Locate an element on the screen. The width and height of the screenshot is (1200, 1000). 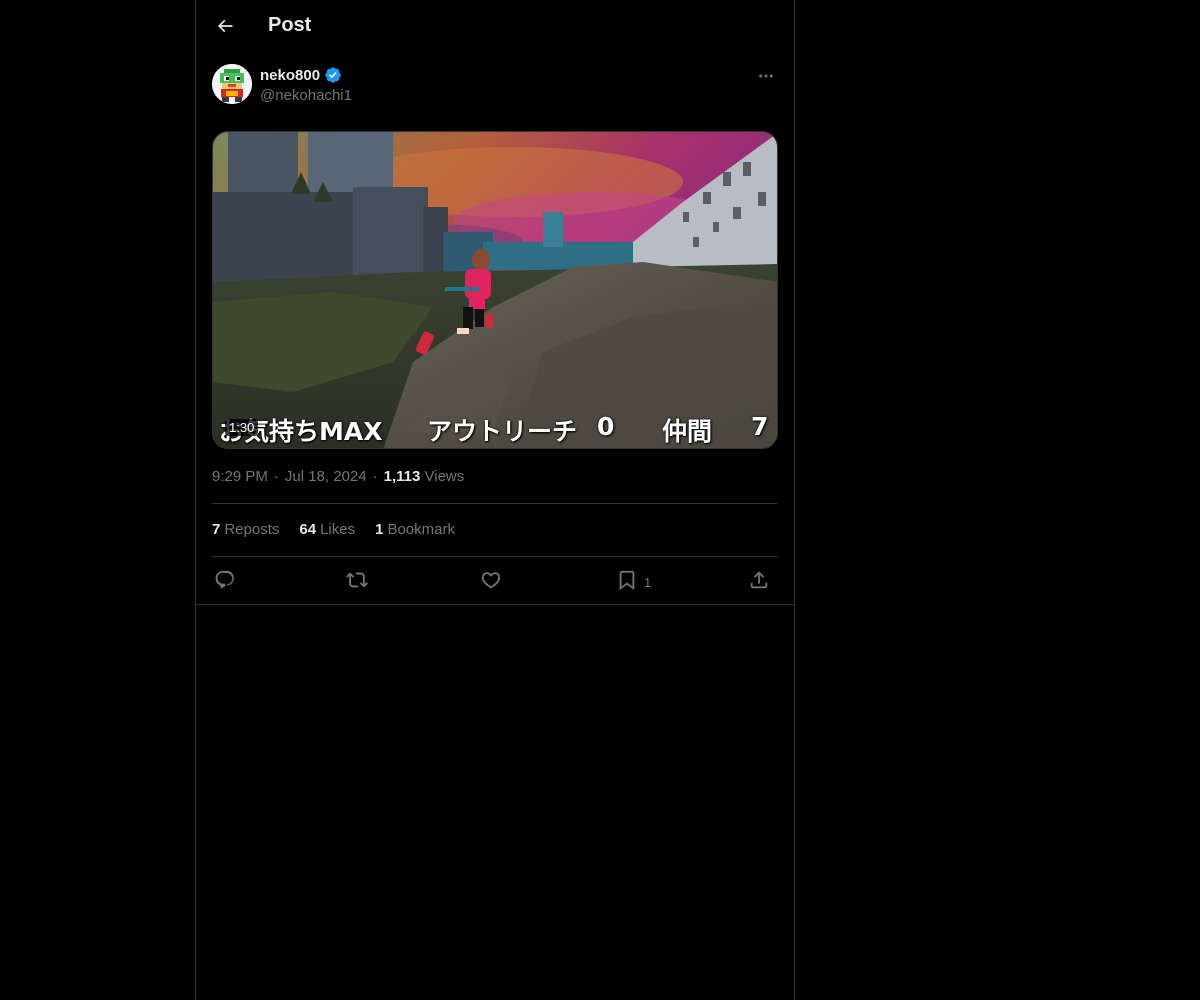
more-options-button is located at coordinates (766, 76).